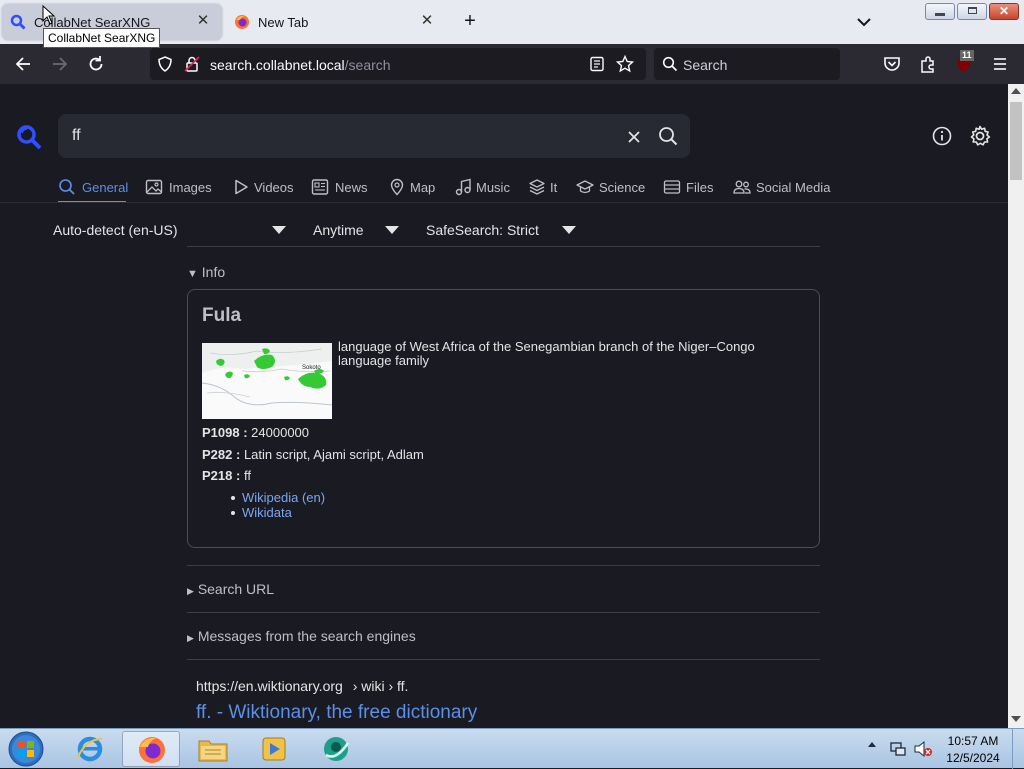  Describe the element at coordinates (967, 55) in the screenshot. I see `extension-badge: 11` at that location.